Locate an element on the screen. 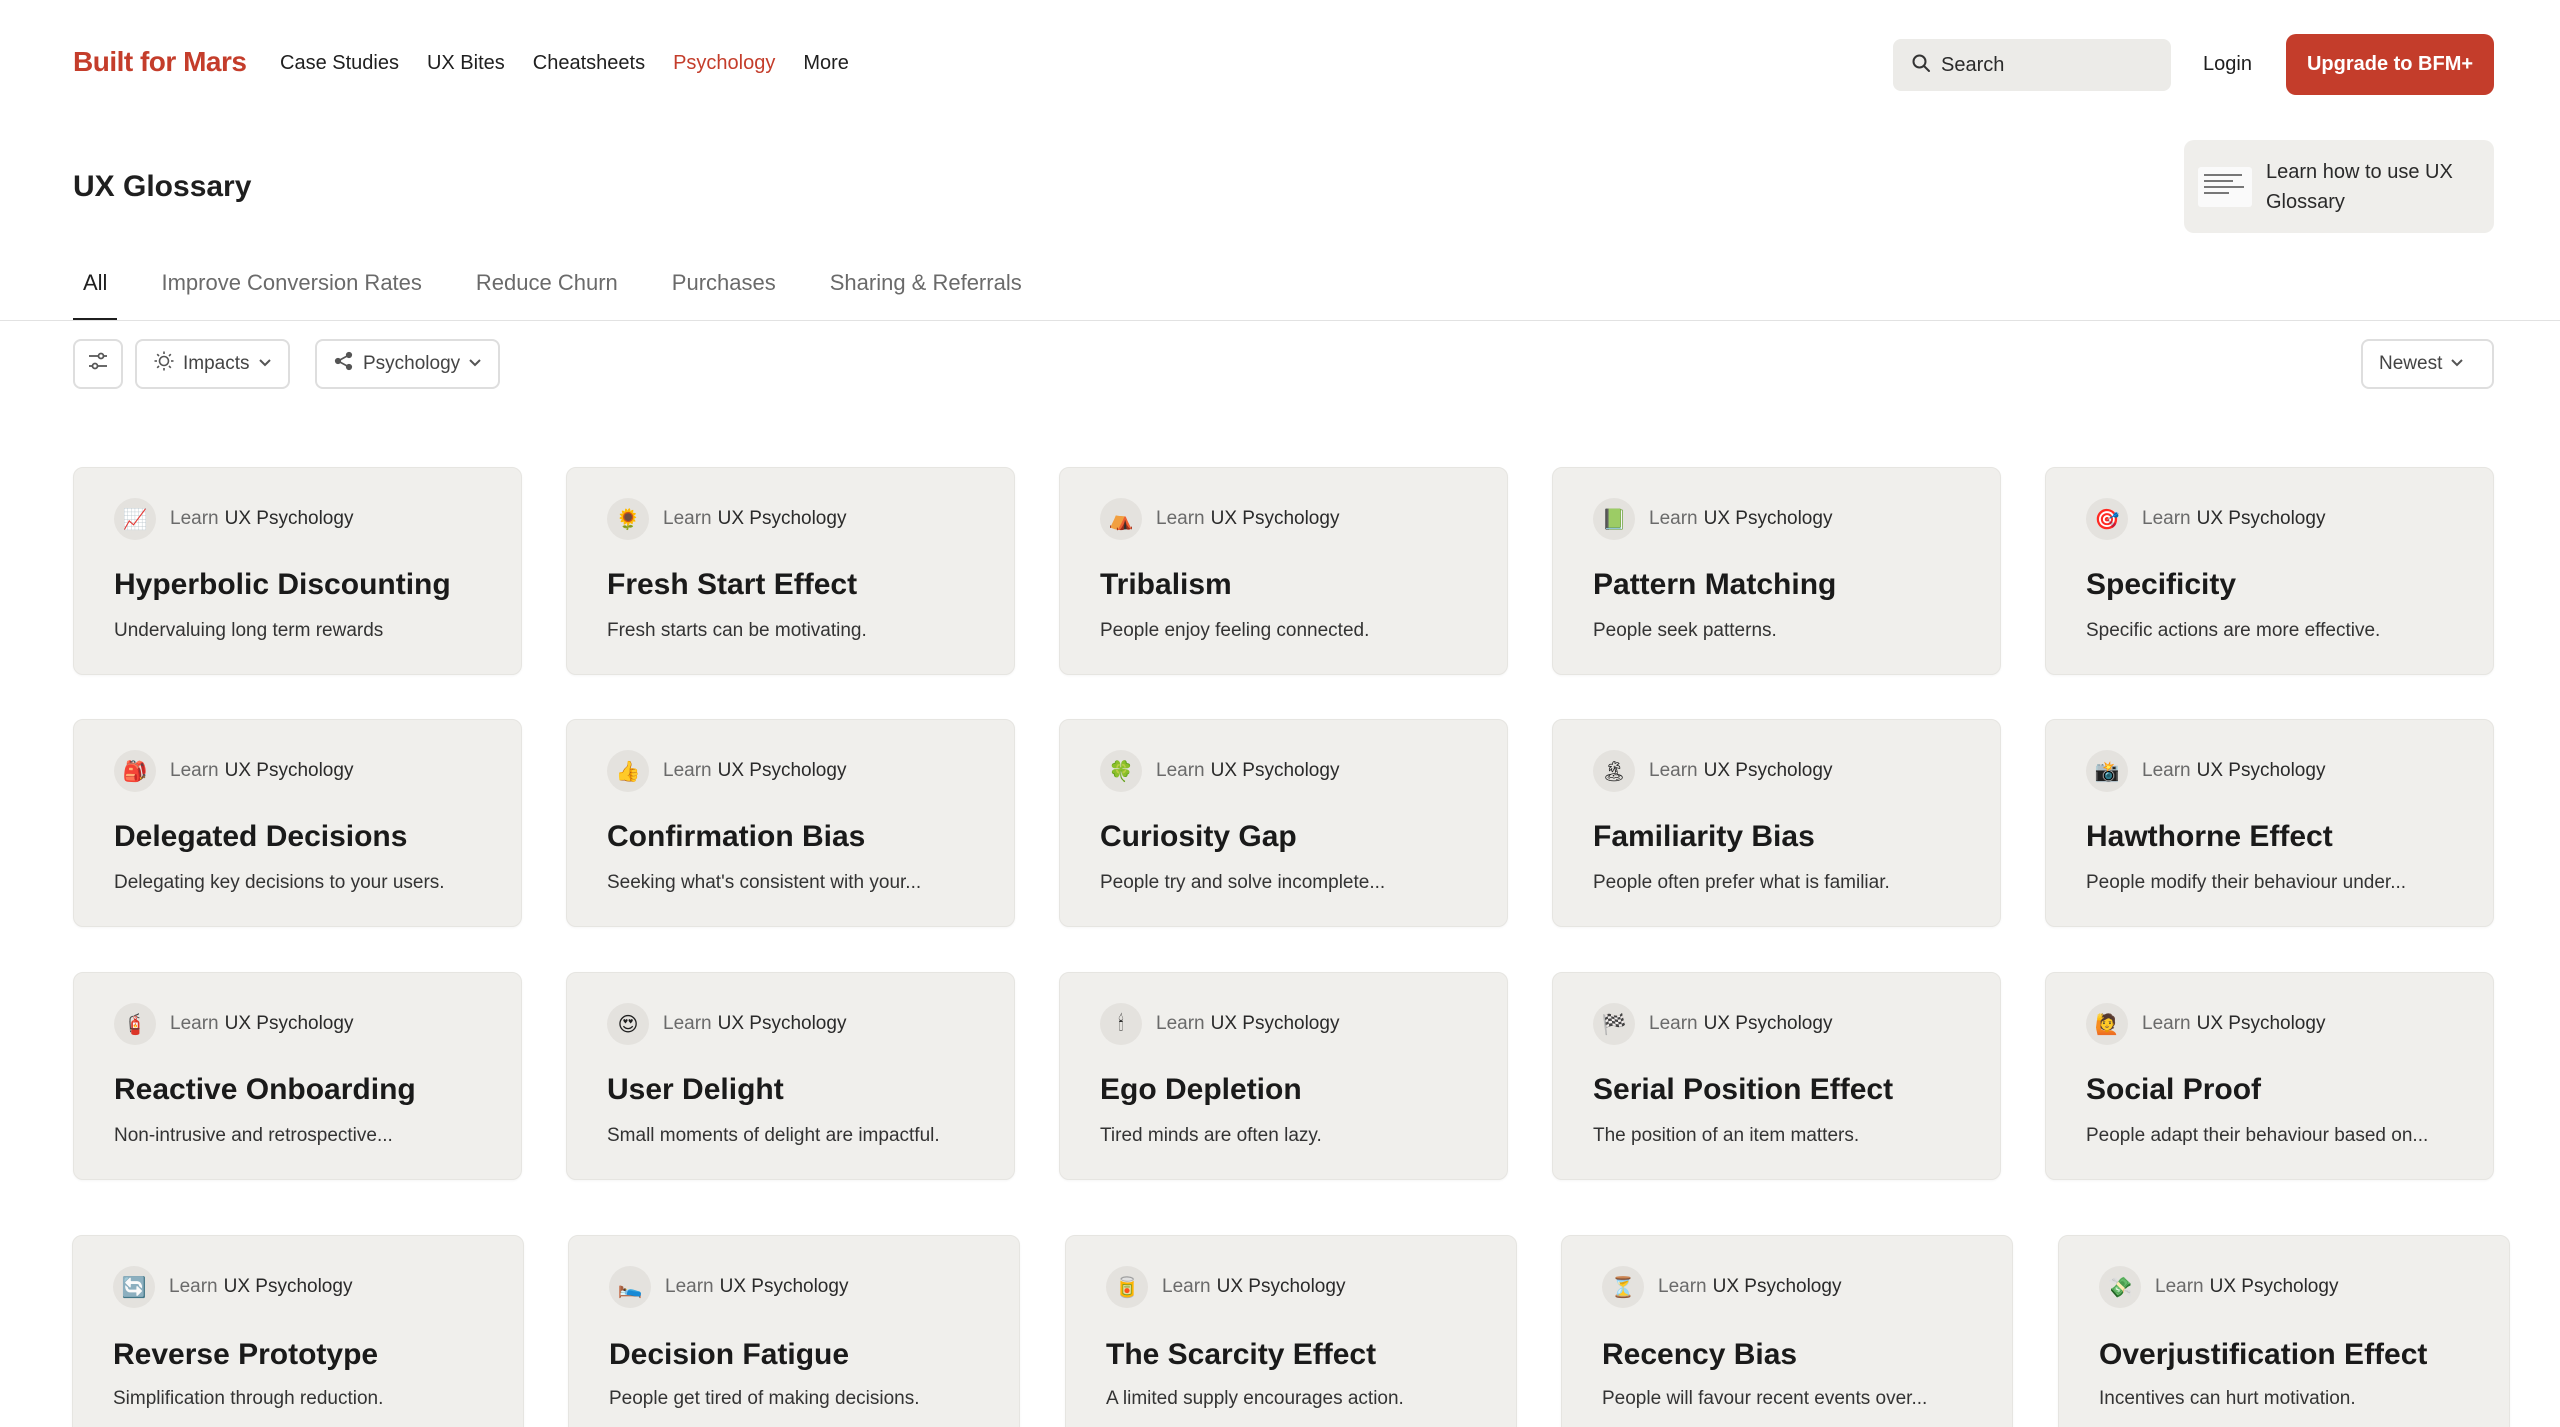  topic-emoji-icon: 🌻 is located at coordinates (628, 519).